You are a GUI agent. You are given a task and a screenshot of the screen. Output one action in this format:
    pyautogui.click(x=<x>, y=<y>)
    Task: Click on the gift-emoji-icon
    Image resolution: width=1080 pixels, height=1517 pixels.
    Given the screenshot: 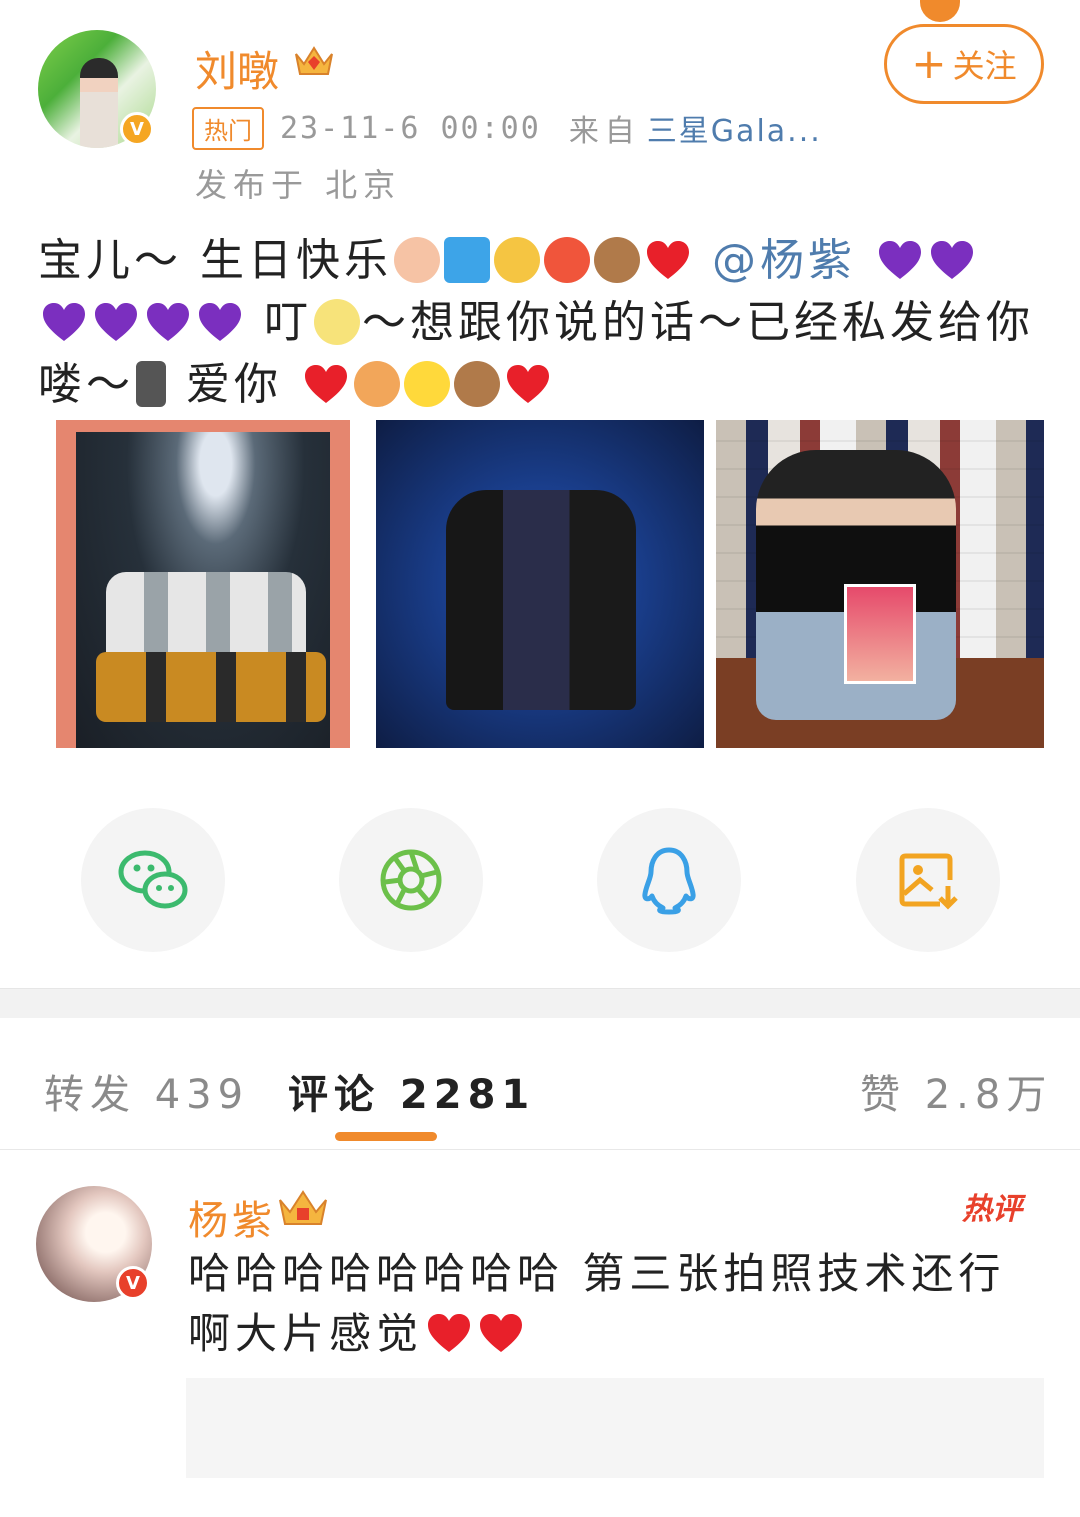 What is the action you would take?
    pyautogui.click(x=467, y=260)
    